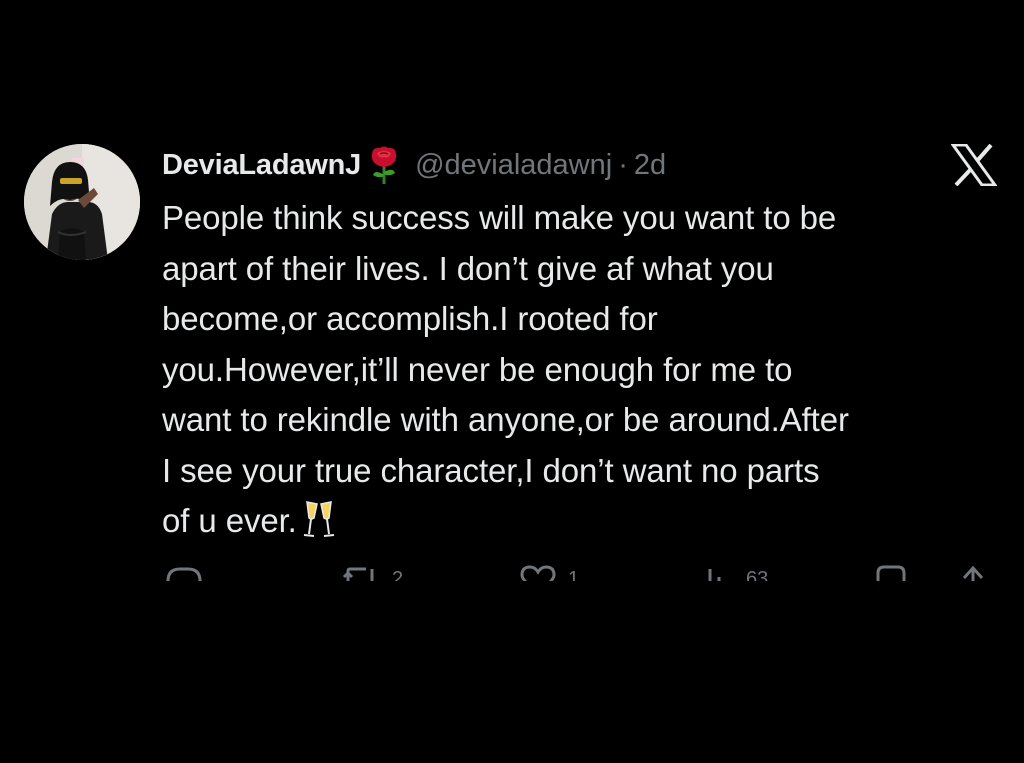 This screenshot has height=763, width=1024. I want to click on tweet-header: DeviaLadawnJ @devialadawnj · 2d, so click(414, 165).